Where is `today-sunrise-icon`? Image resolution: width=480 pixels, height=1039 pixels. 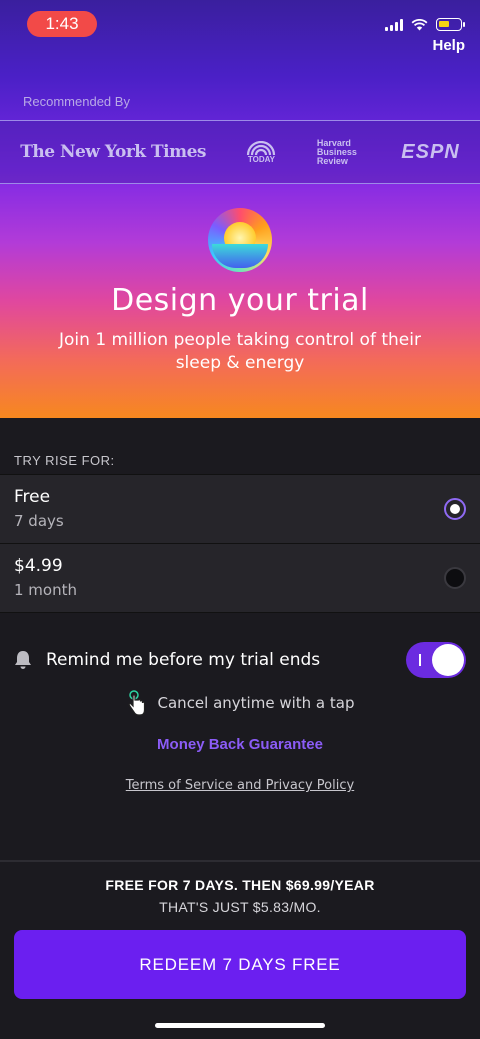 today-sunrise-icon is located at coordinates (261, 147).